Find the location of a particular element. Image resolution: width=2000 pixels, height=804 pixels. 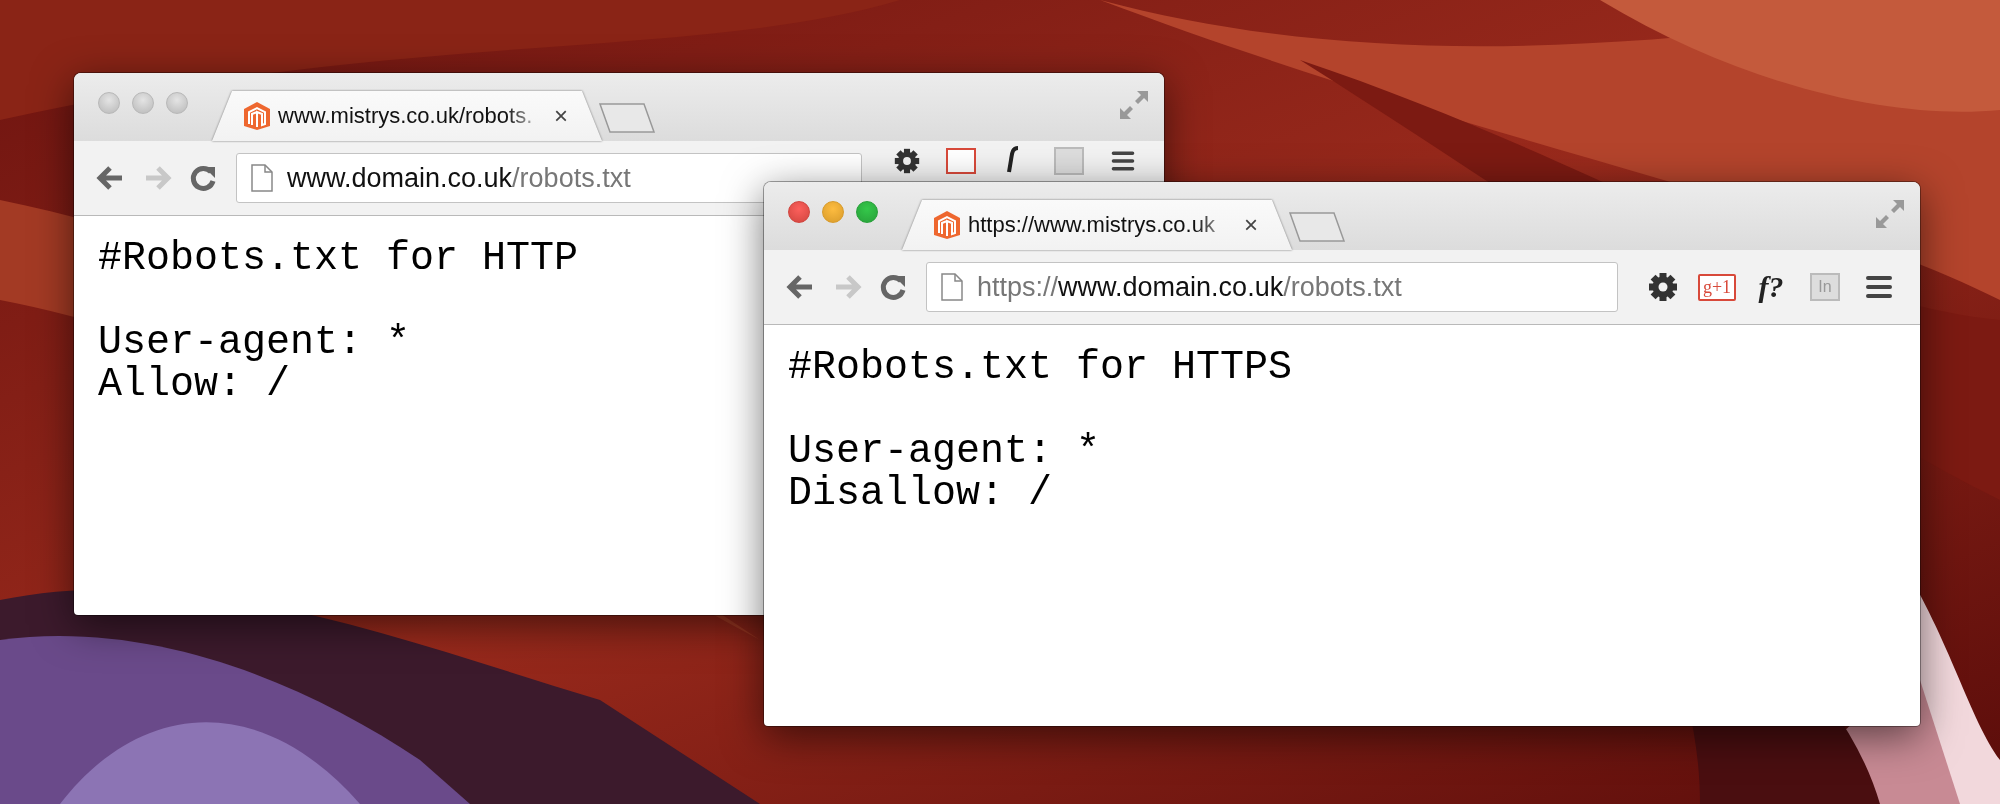

url-text: https://www.domain.co.uk/robots.txt is located at coordinates (1189, 287).